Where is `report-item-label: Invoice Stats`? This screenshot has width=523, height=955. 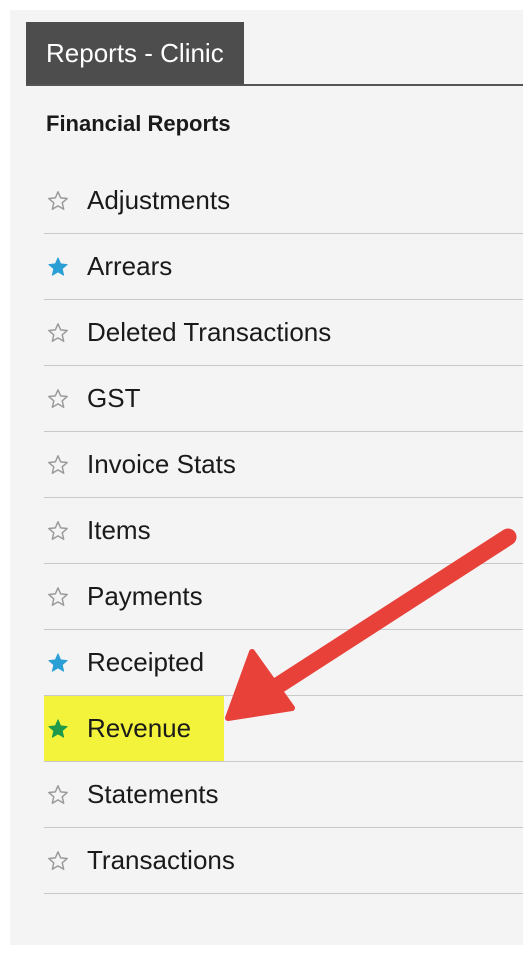 report-item-label: Invoice Stats is located at coordinates (161, 464).